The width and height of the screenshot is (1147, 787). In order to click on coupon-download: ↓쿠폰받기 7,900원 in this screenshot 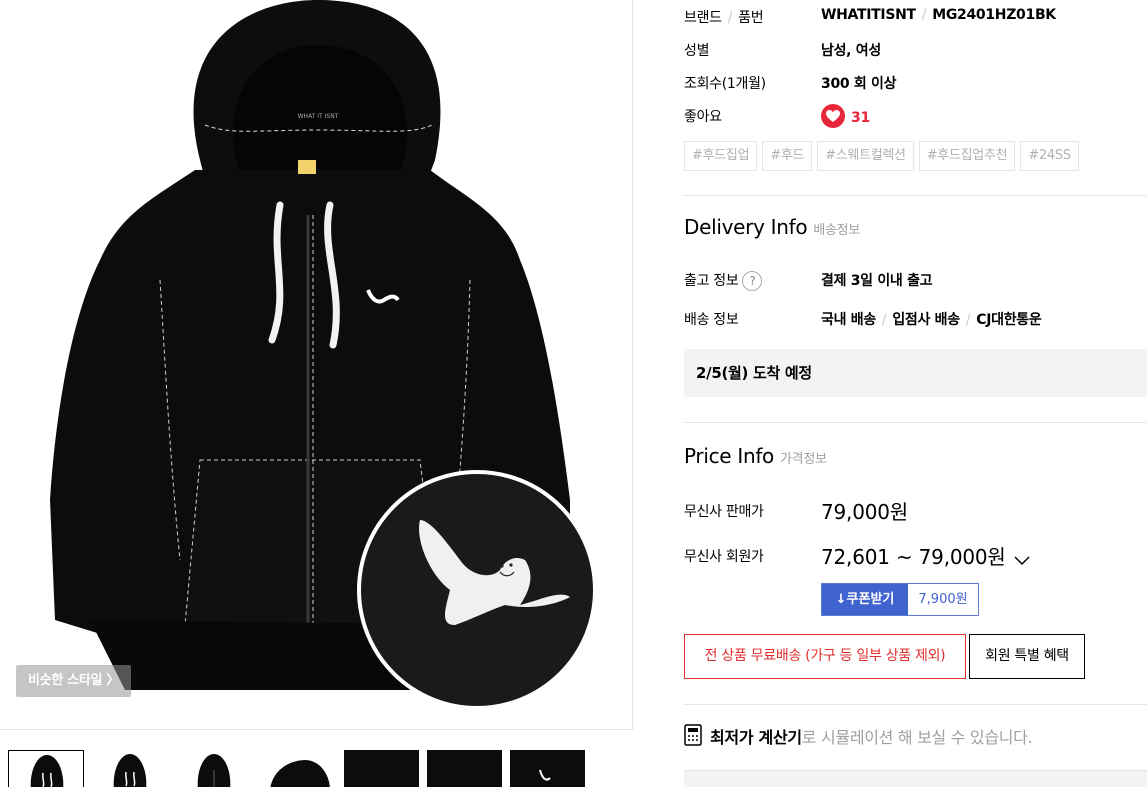, I will do `click(900, 599)`.